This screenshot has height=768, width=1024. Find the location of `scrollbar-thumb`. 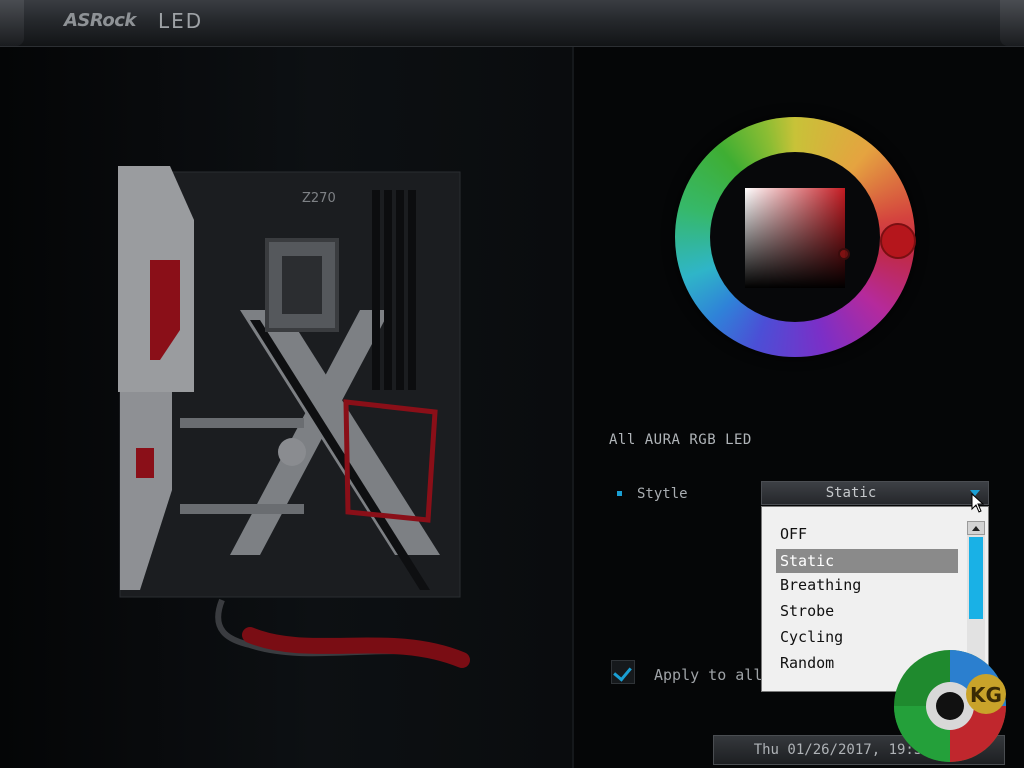

scrollbar-thumb is located at coordinates (976, 578).